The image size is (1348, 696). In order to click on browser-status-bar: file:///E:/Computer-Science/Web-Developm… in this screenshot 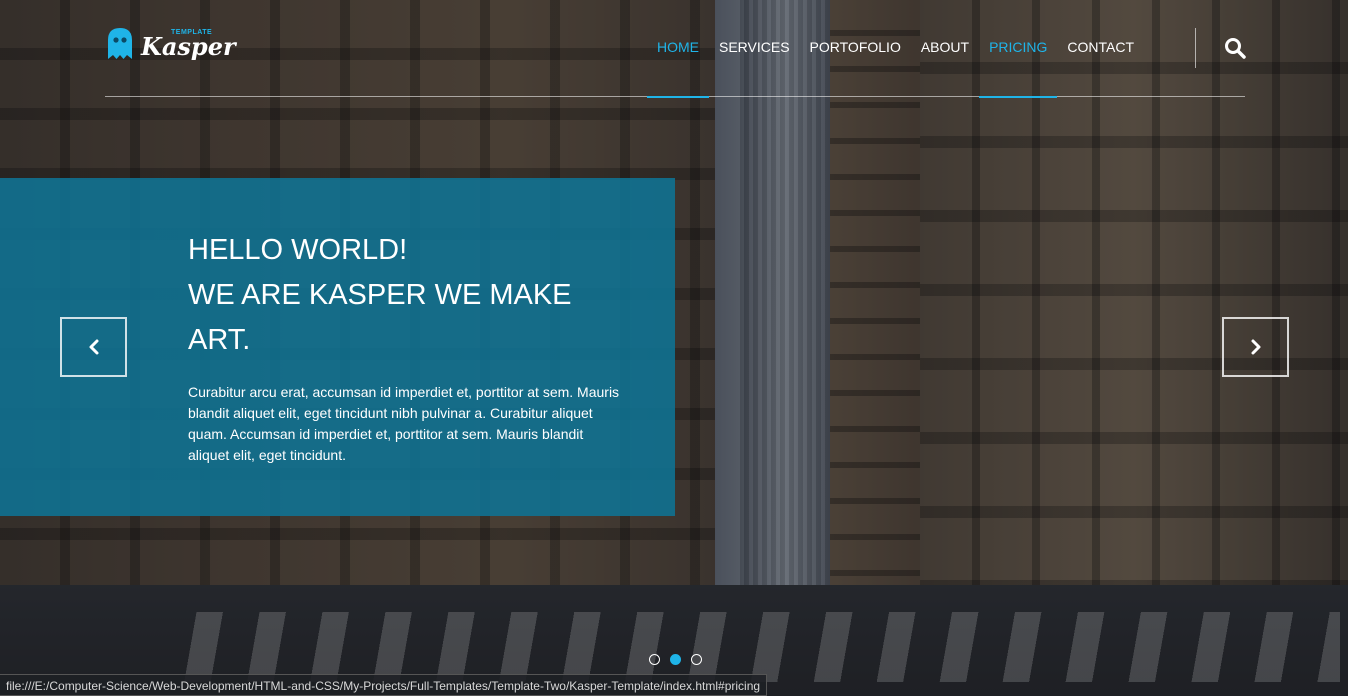, I will do `click(384, 685)`.